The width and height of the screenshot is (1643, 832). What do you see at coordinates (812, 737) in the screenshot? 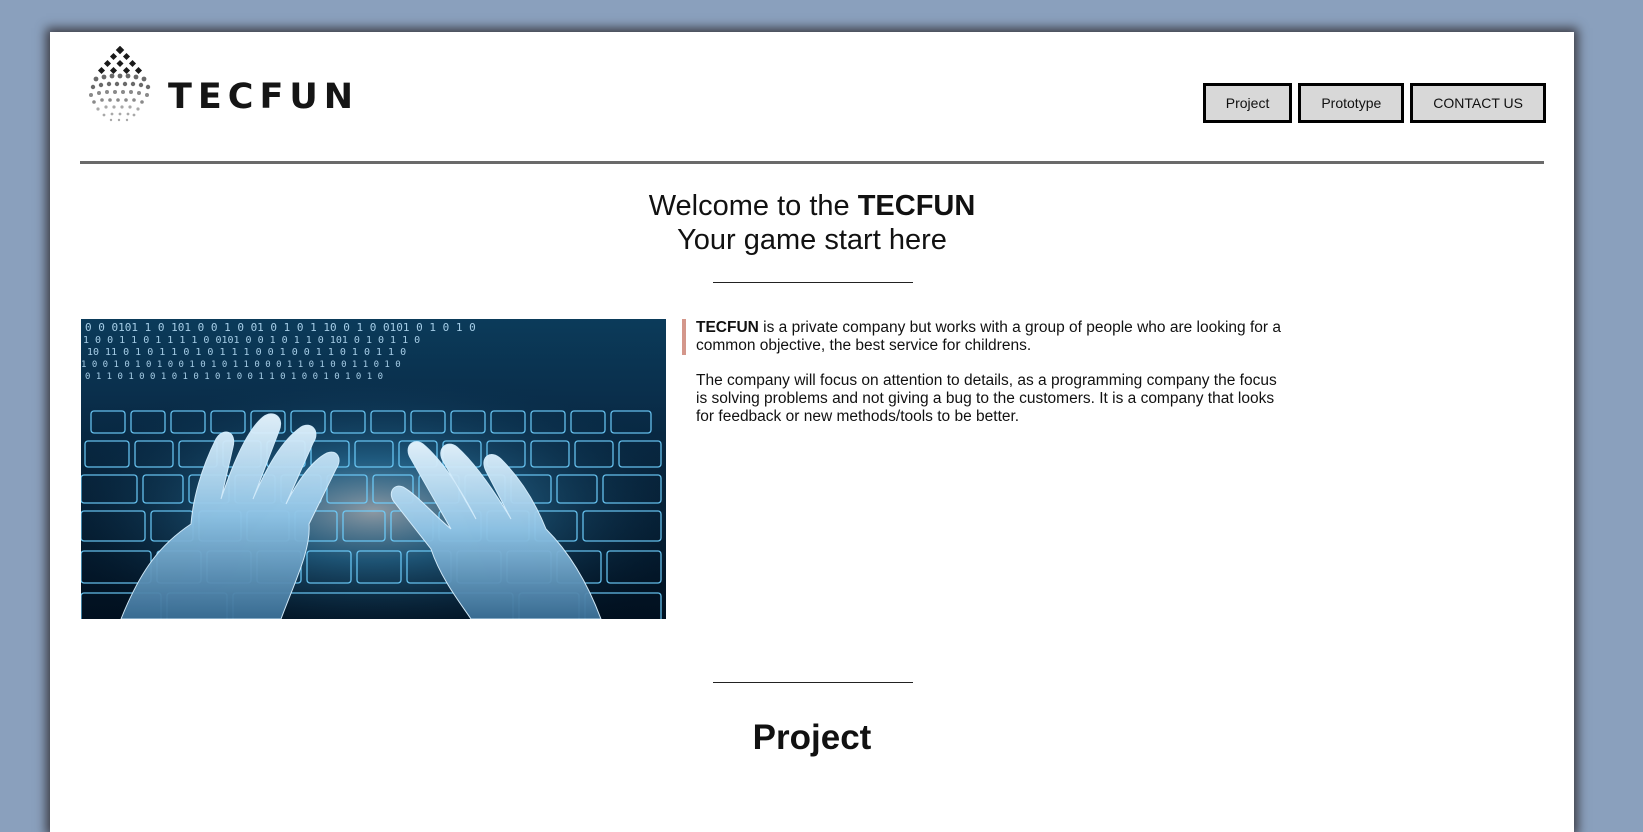
I see `project-section-title: Project` at bounding box center [812, 737].